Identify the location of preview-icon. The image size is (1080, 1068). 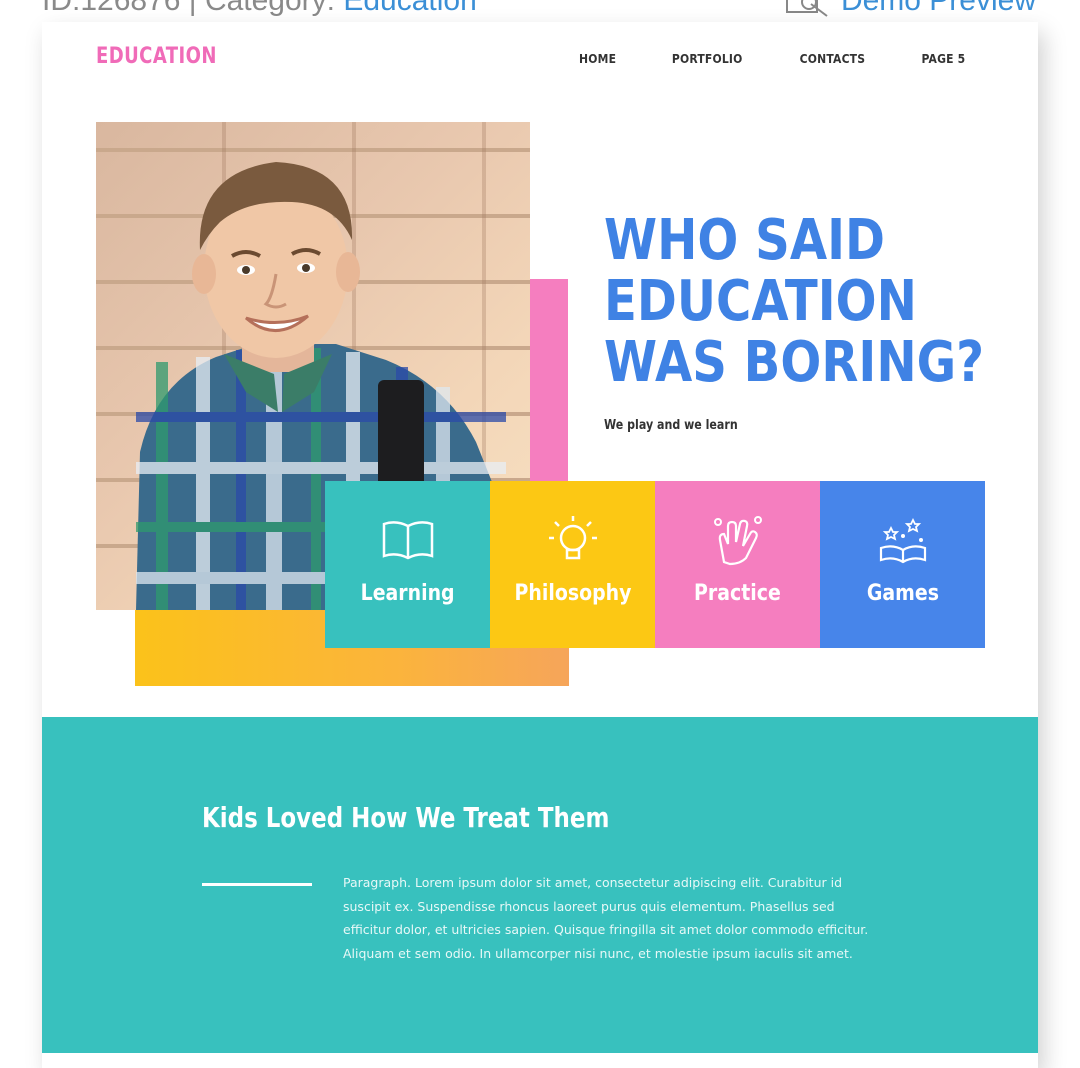
(806, 8).